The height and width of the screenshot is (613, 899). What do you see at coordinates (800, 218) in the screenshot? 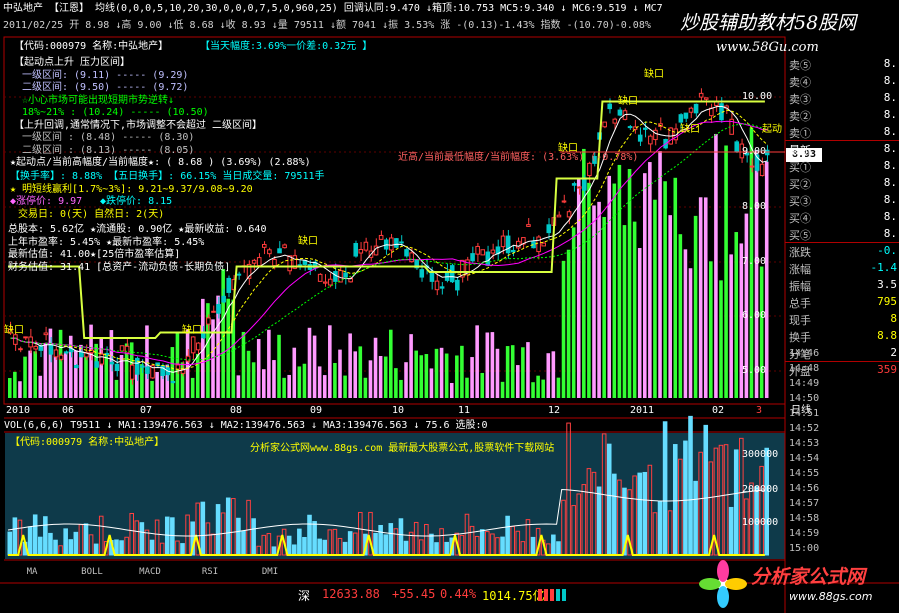
I see `quote-label: 买④` at bounding box center [800, 218].